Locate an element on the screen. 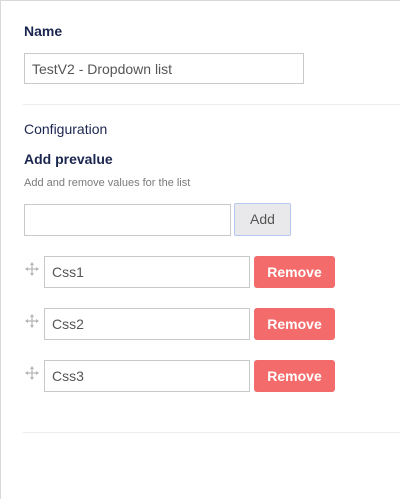  new-prevalue-input is located at coordinates (127, 220).